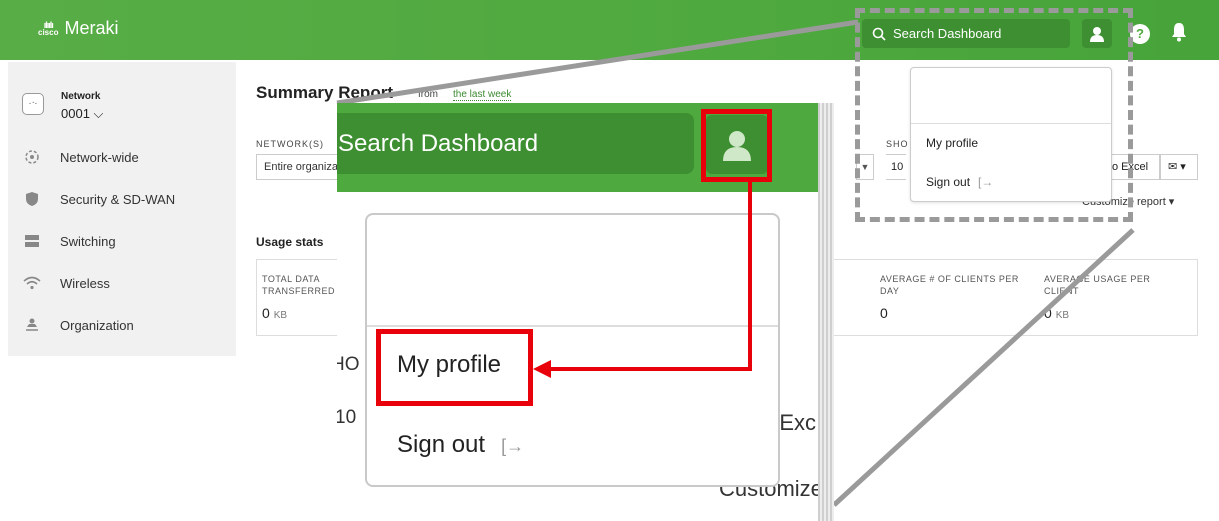 The image size is (1219, 521). What do you see at coordinates (642, 280) in the screenshot?
I see `red-arrow` at bounding box center [642, 280].